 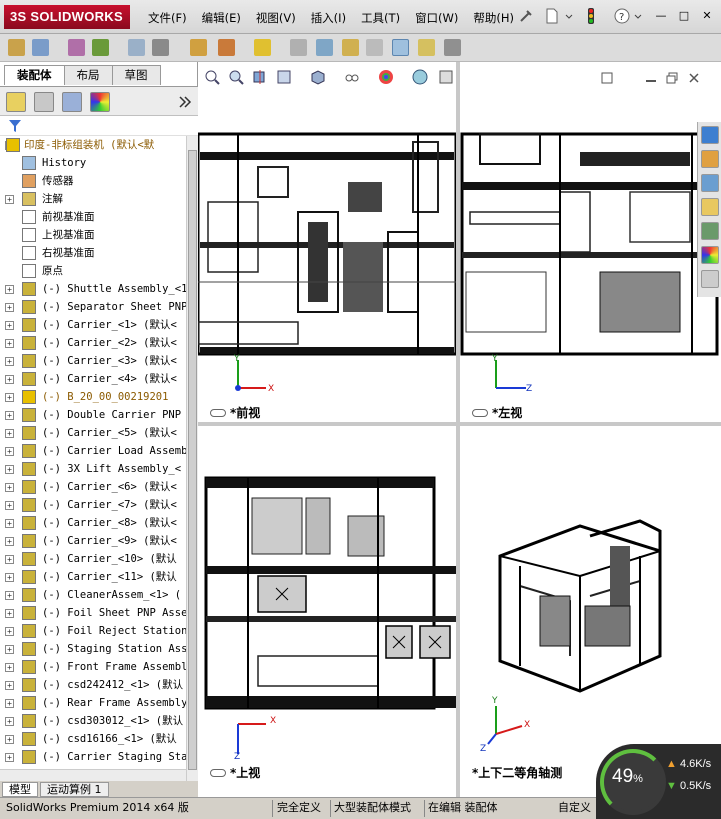 What do you see at coordinates (16, 47) in the screenshot?
I see `edit-component-icon` at bounding box center [16, 47].